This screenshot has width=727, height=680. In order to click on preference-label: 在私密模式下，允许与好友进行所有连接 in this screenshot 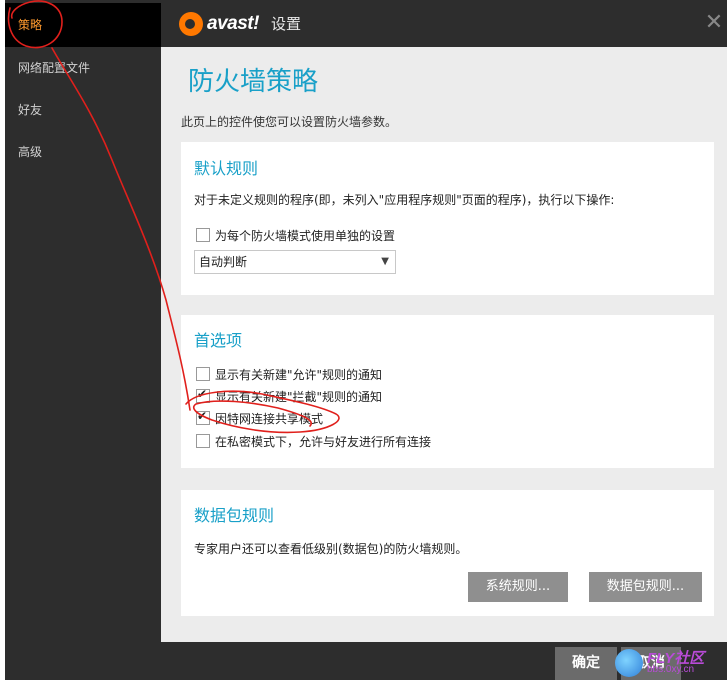, I will do `click(323, 441)`.